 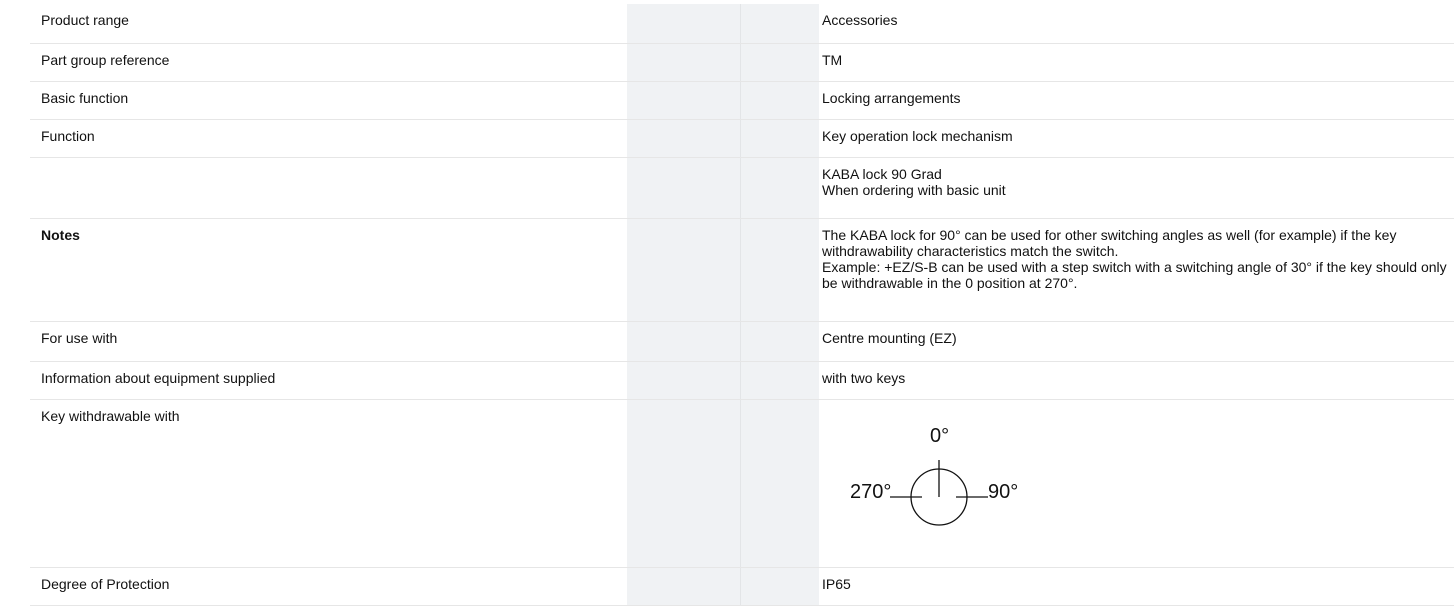 I want to click on row-value: Locking arrangements, so click(x=1136, y=100).